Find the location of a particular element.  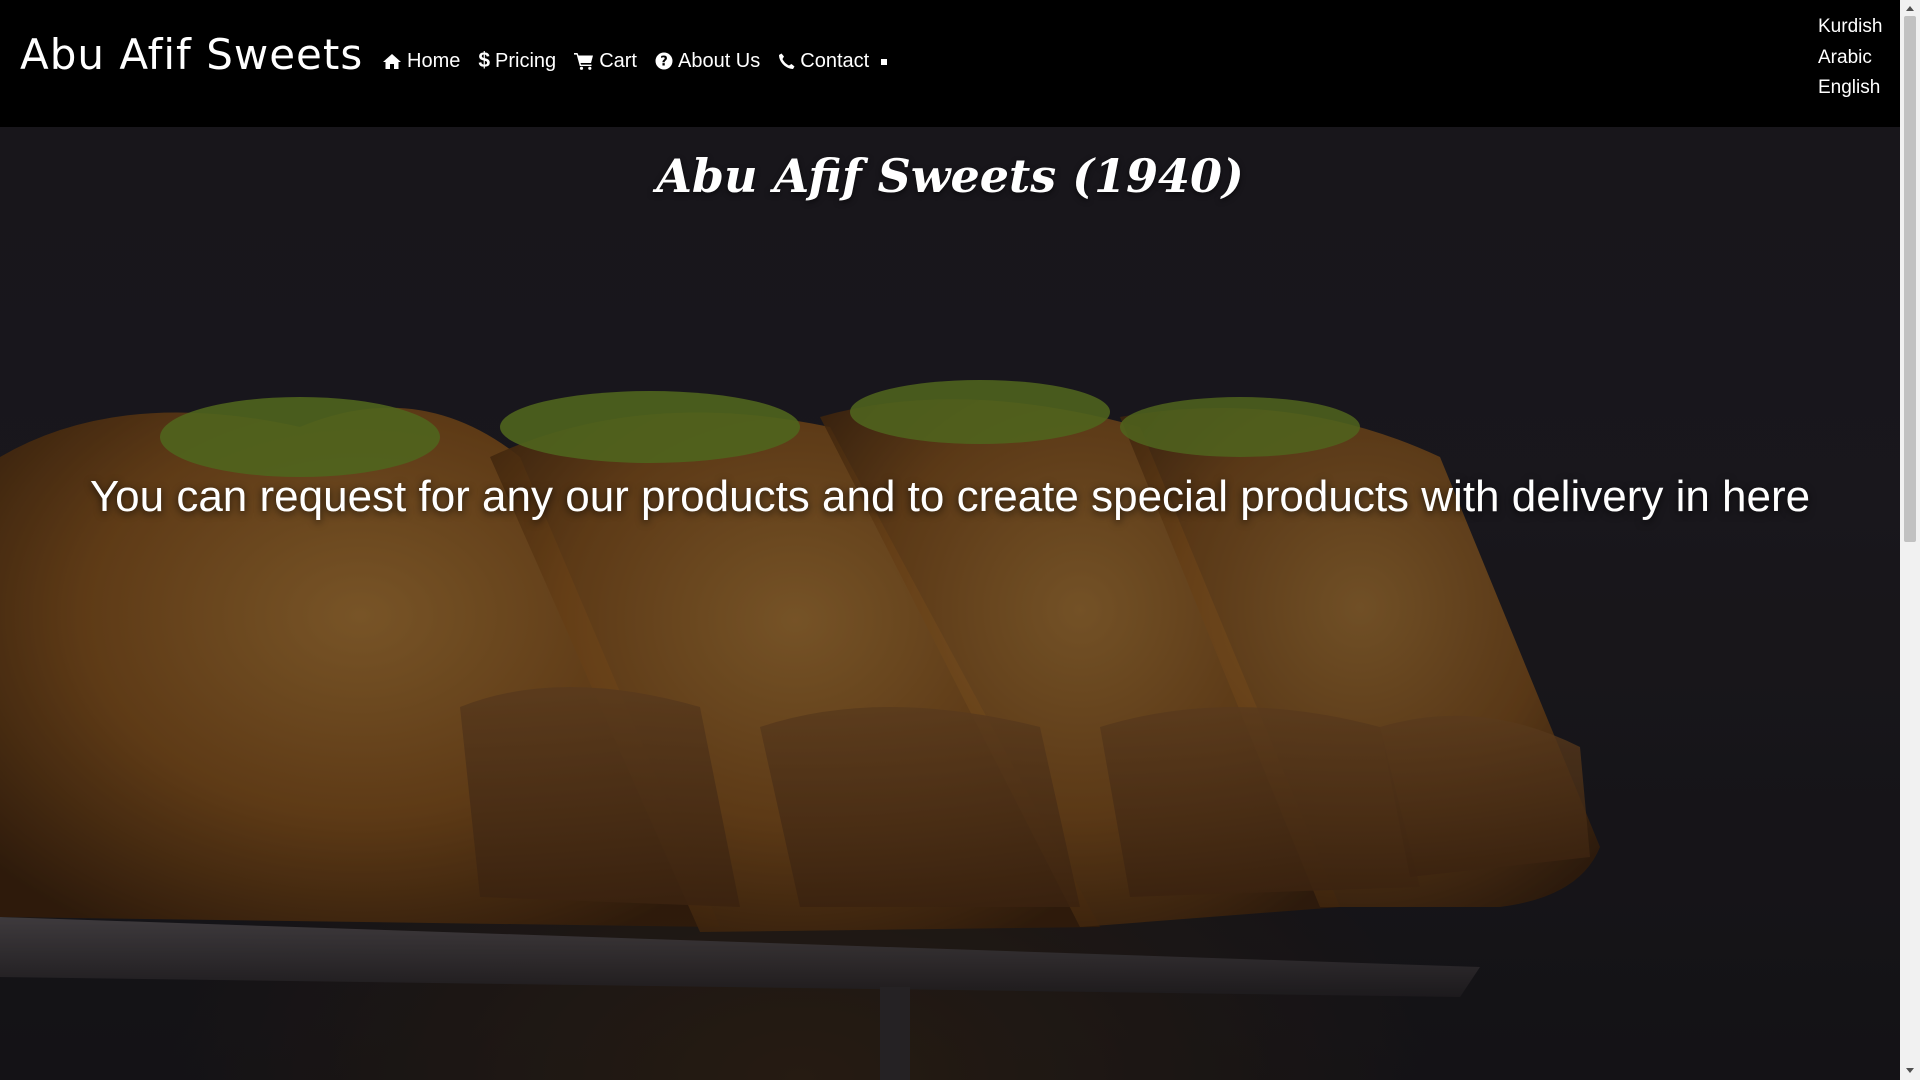

hero-title: Abu Afif Sweets (1940) is located at coordinates (950, 176).